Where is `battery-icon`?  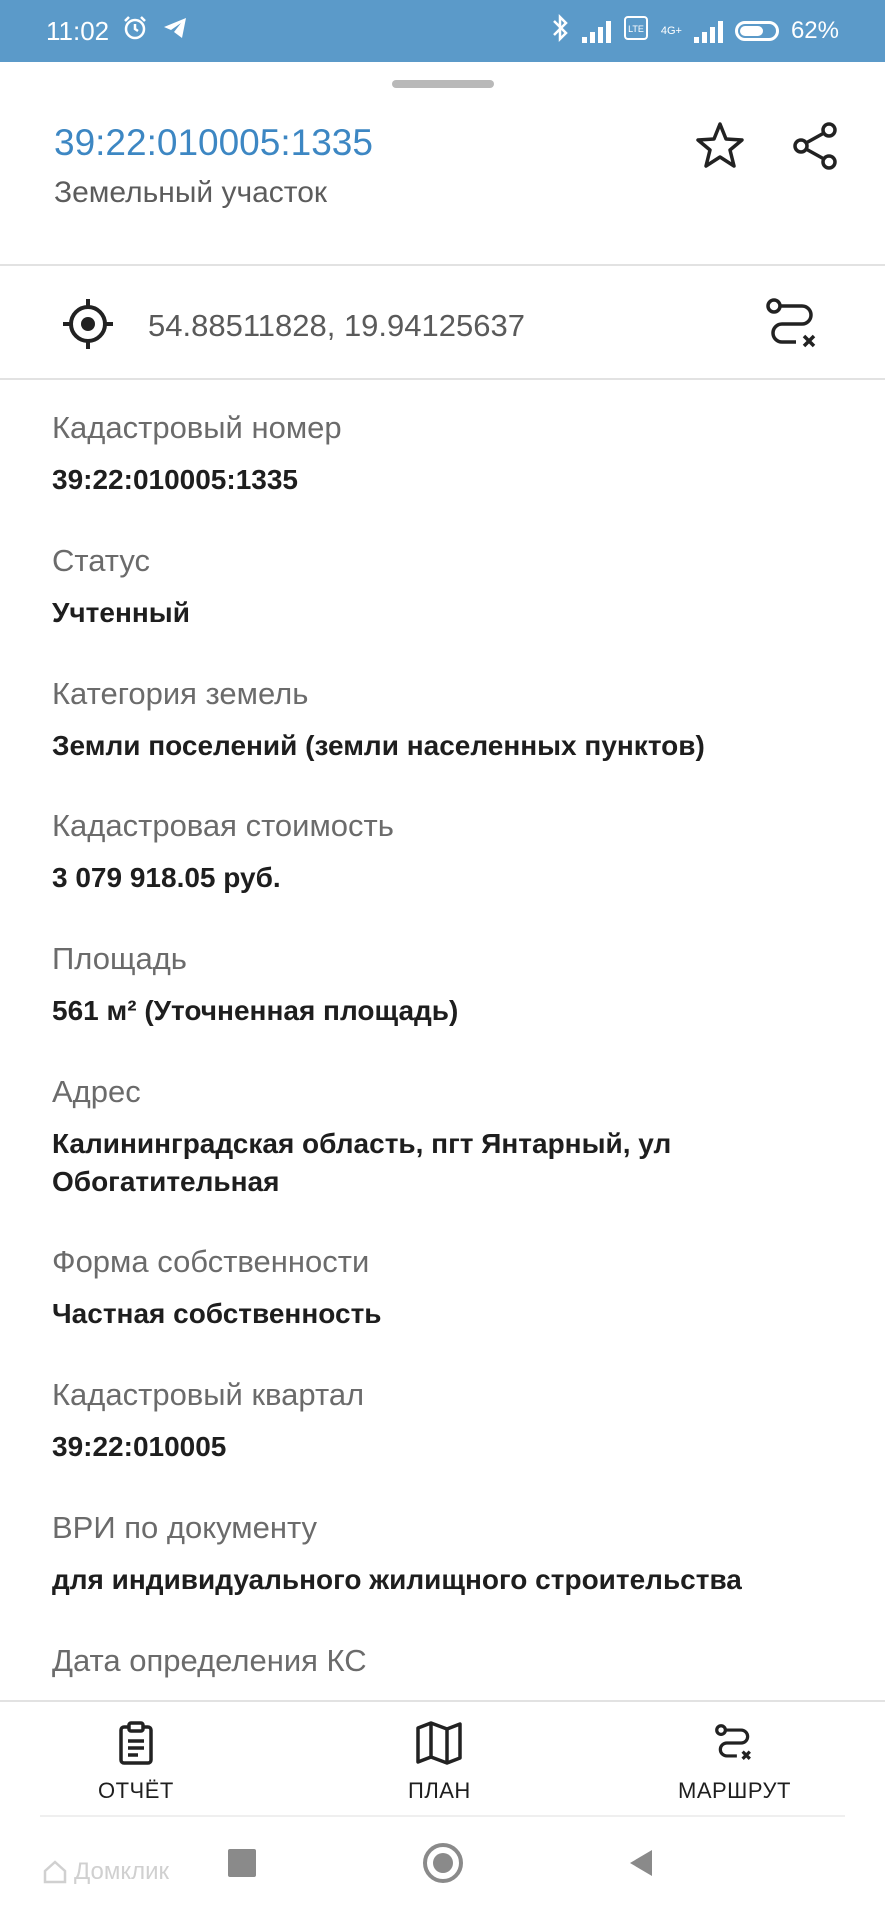
battery-icon is located at coordinates (756, 31).